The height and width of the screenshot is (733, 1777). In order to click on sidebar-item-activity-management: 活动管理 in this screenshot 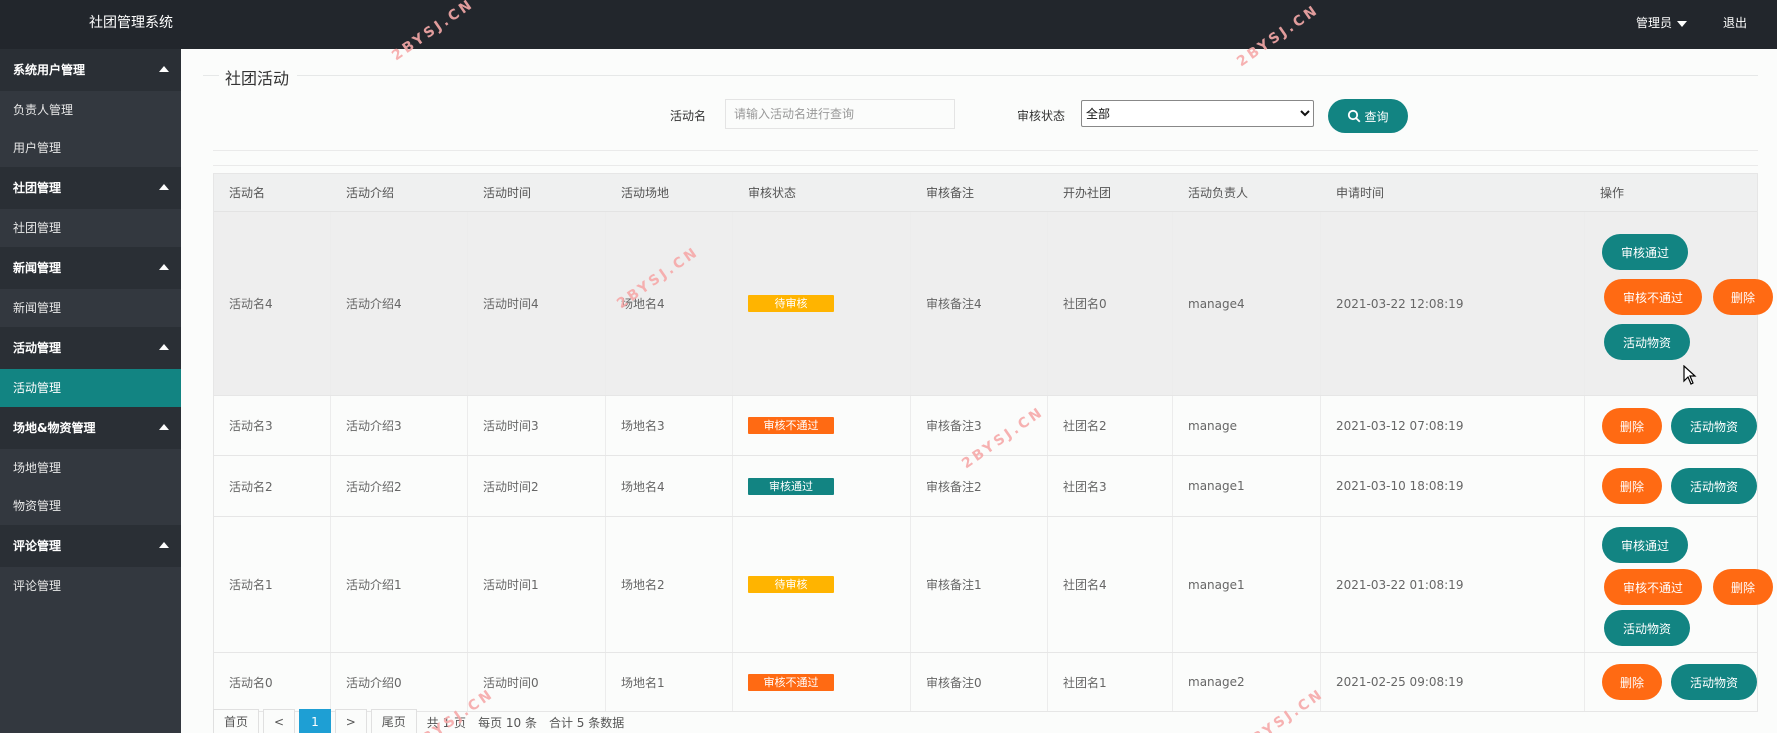, I will do `click(90, 388)`.